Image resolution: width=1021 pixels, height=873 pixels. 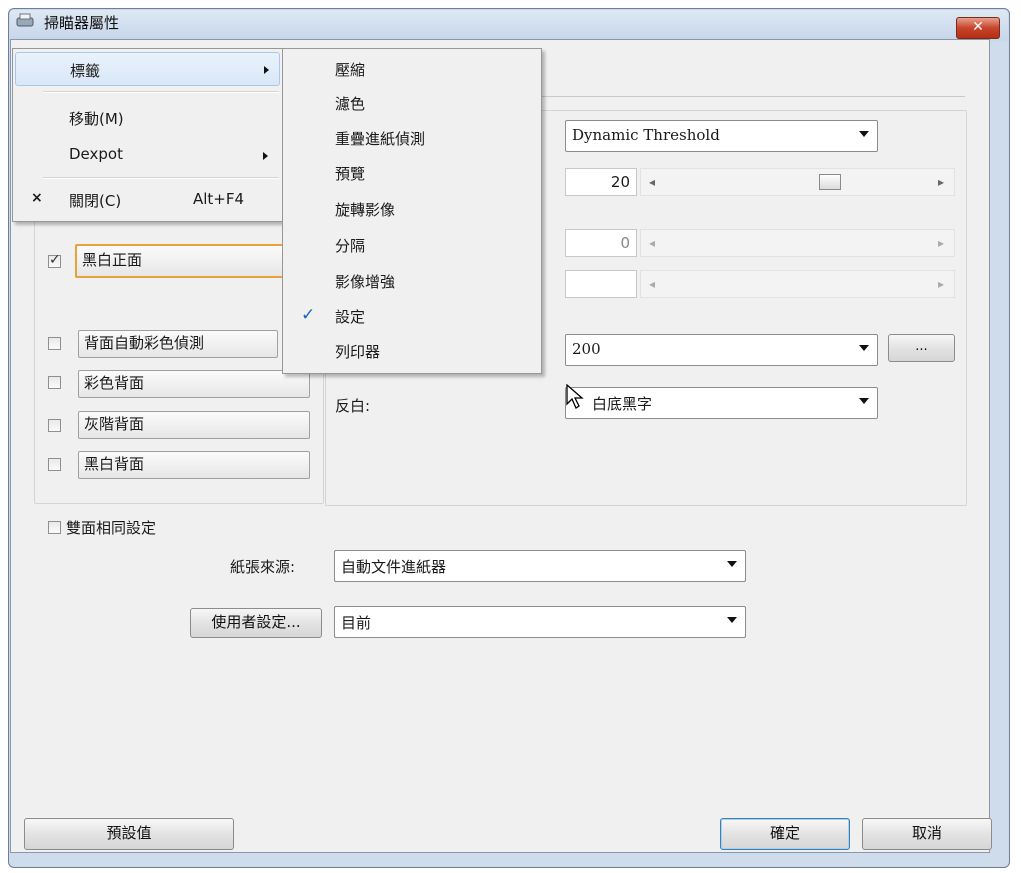 I want to click on system-menu-item-move: 移動(M), so click(x=147, y=119).